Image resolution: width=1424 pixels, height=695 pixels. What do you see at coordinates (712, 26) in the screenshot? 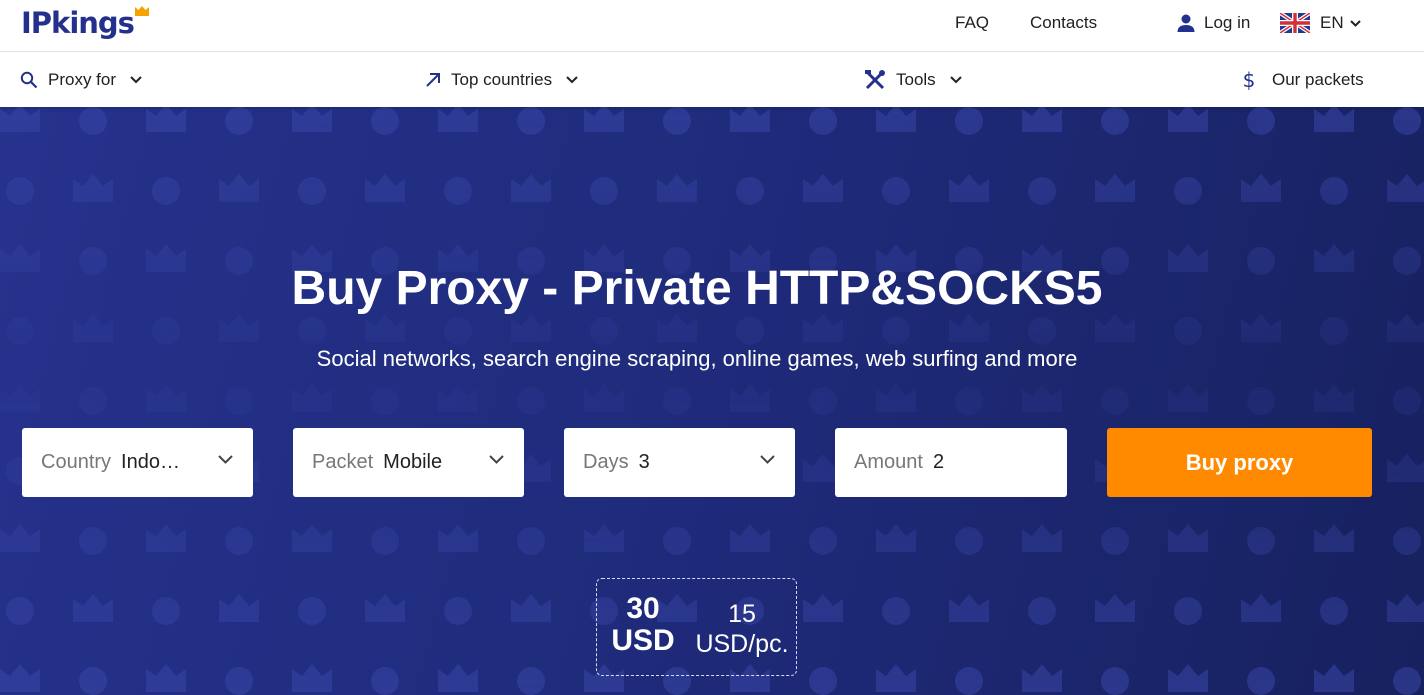
I see `top-bar: IPkings FAQ Contacts Log in EN` at bounding box center [712, 26].